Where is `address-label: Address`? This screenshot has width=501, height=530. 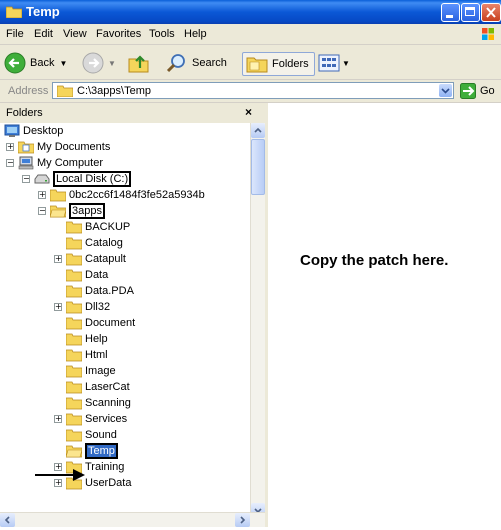
address-label: Address is located at coordinates (28, 91).